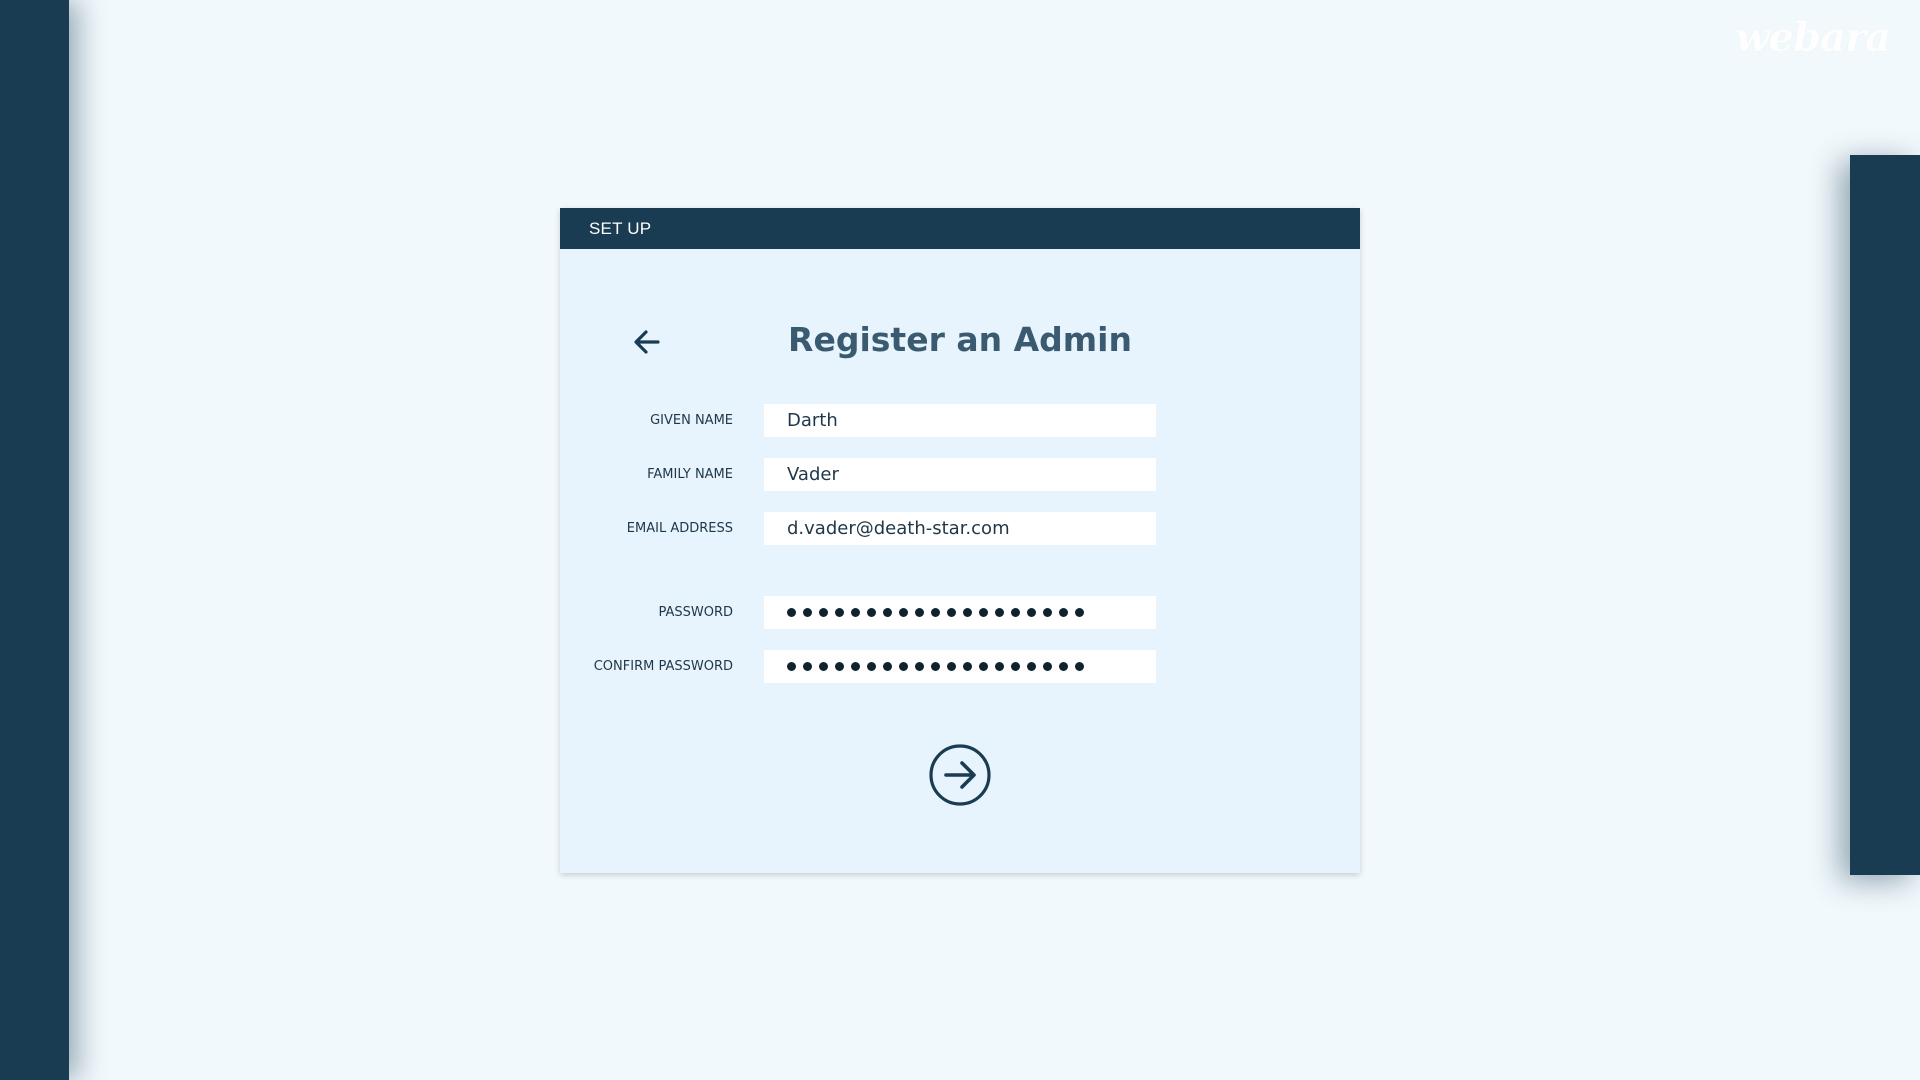  I want to click on password-mask, so click(935, 612).